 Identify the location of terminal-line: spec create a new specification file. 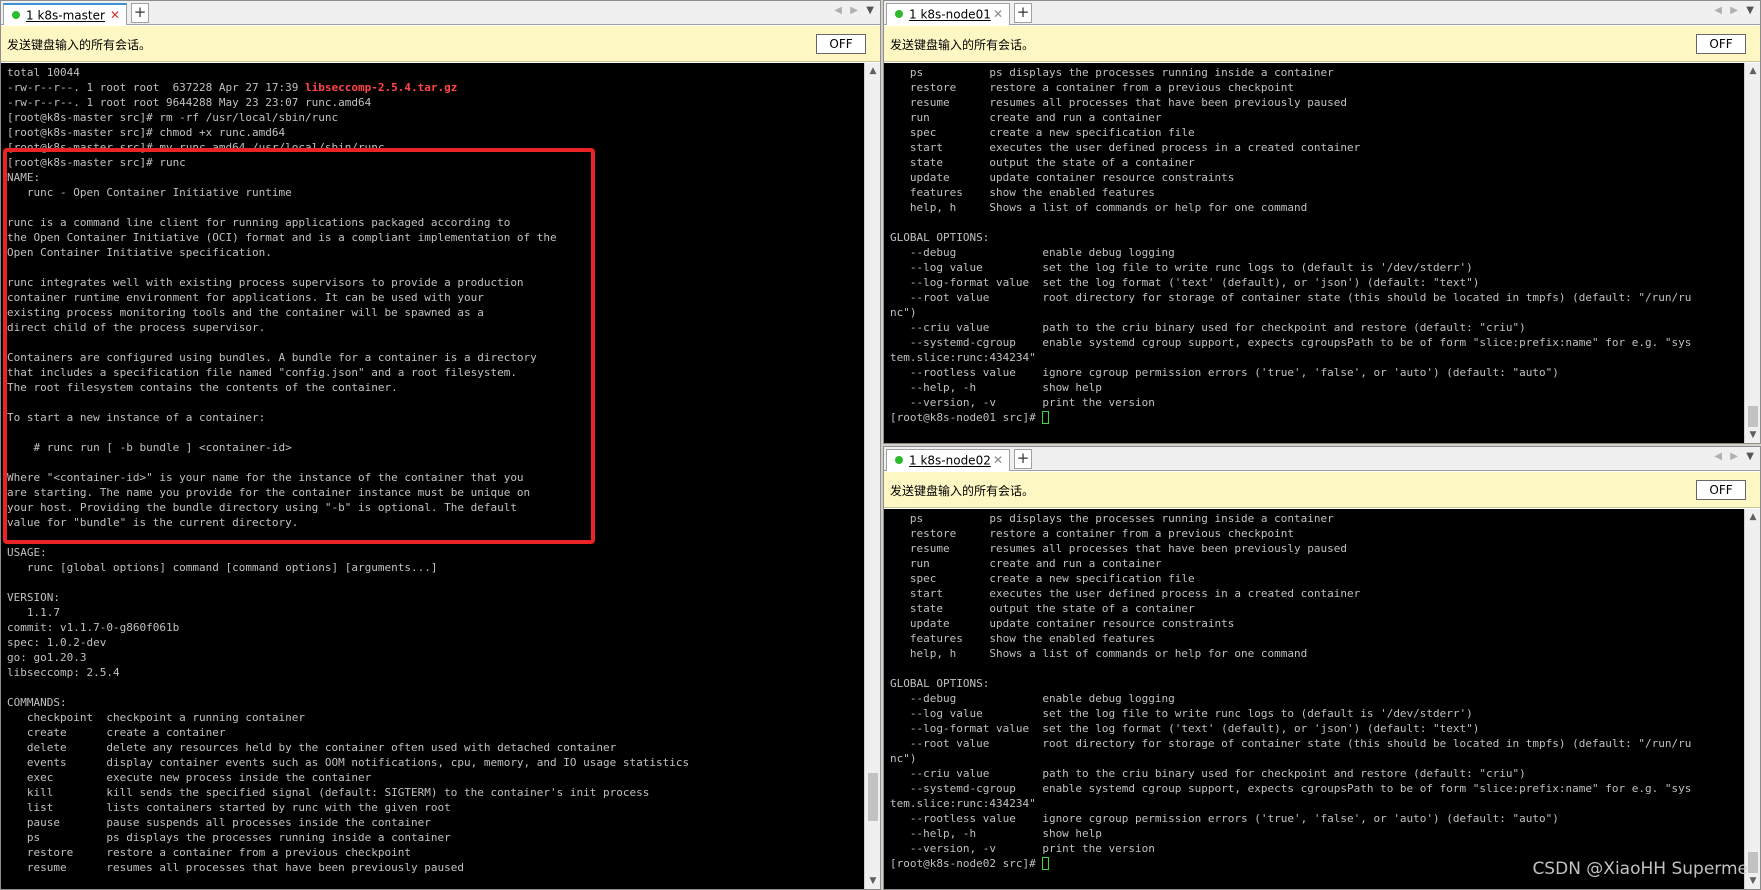
(1314, 578).